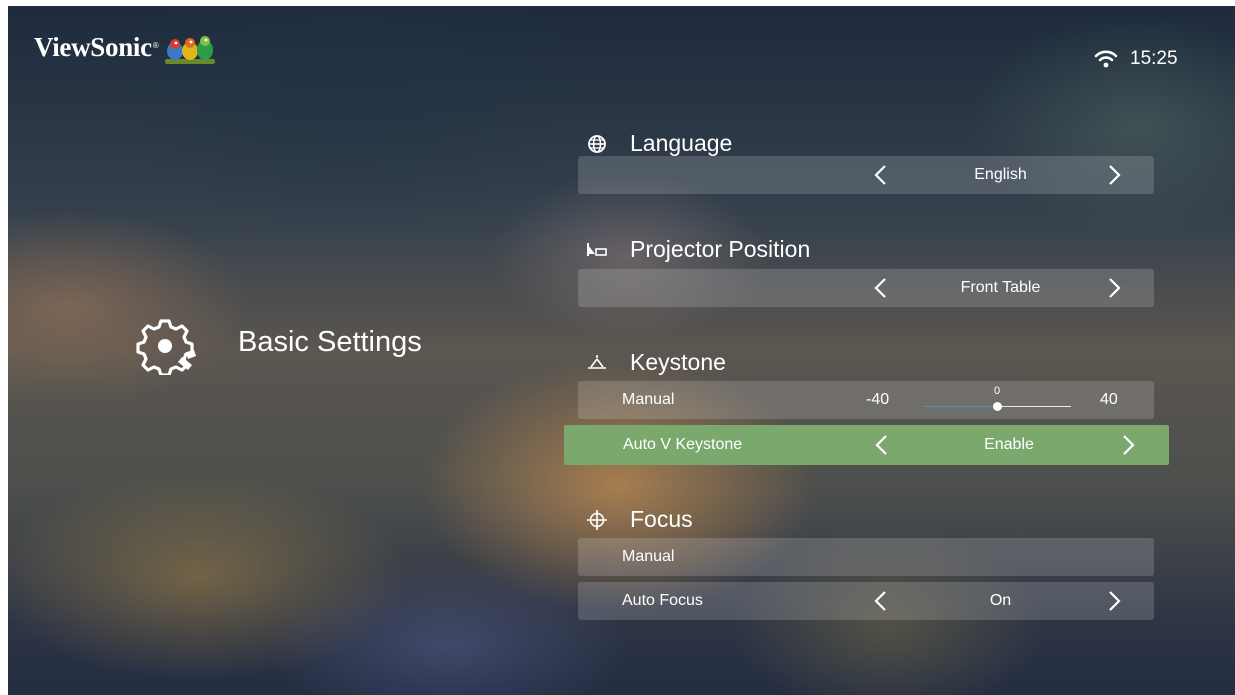 The width and height of the screenshot is (1235, 695). What do you see at coordinates (93, 47) in the screenshot?
I see `brand-name: ViewSonic` at bounding box center [93, 47].